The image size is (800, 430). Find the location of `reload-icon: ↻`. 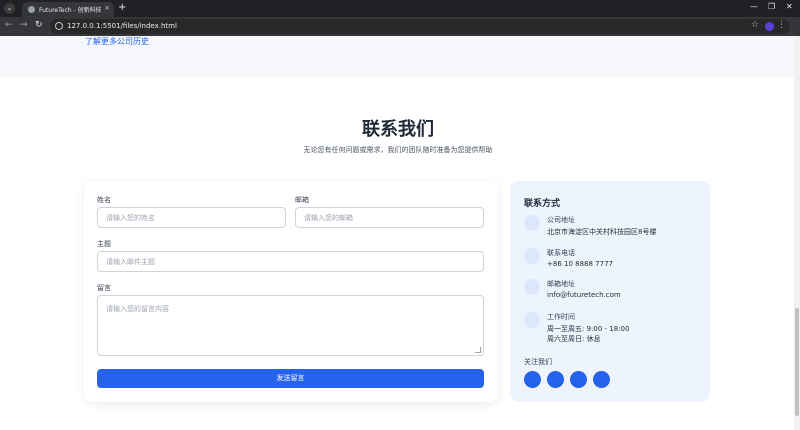

reload-icon: ↻ is located at coordinates (39, 25).